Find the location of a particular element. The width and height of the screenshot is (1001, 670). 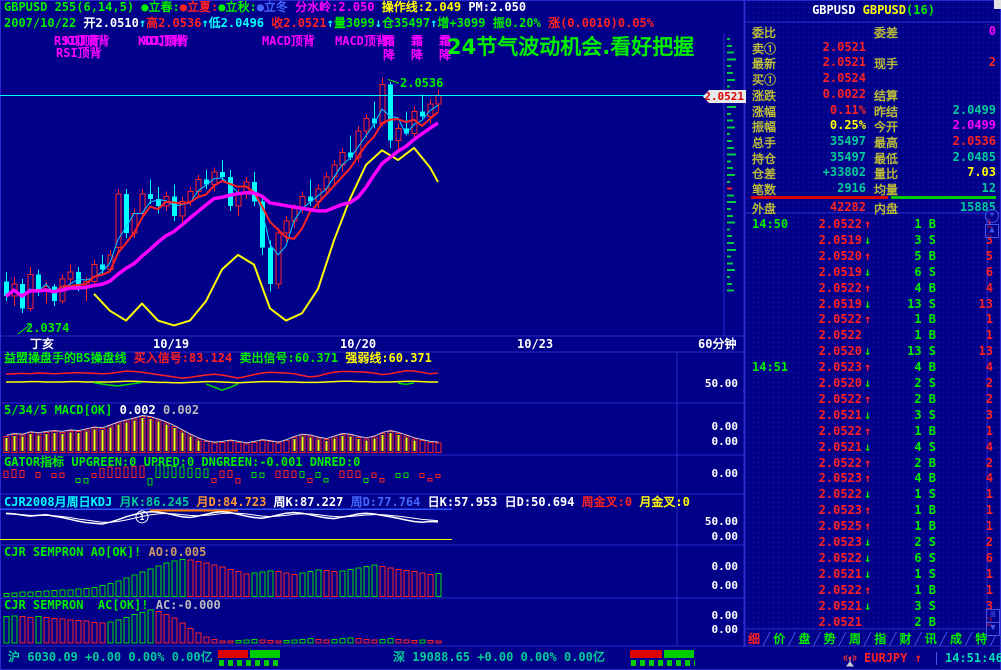

tick-count: 2 is located at coordinates (989, 462).